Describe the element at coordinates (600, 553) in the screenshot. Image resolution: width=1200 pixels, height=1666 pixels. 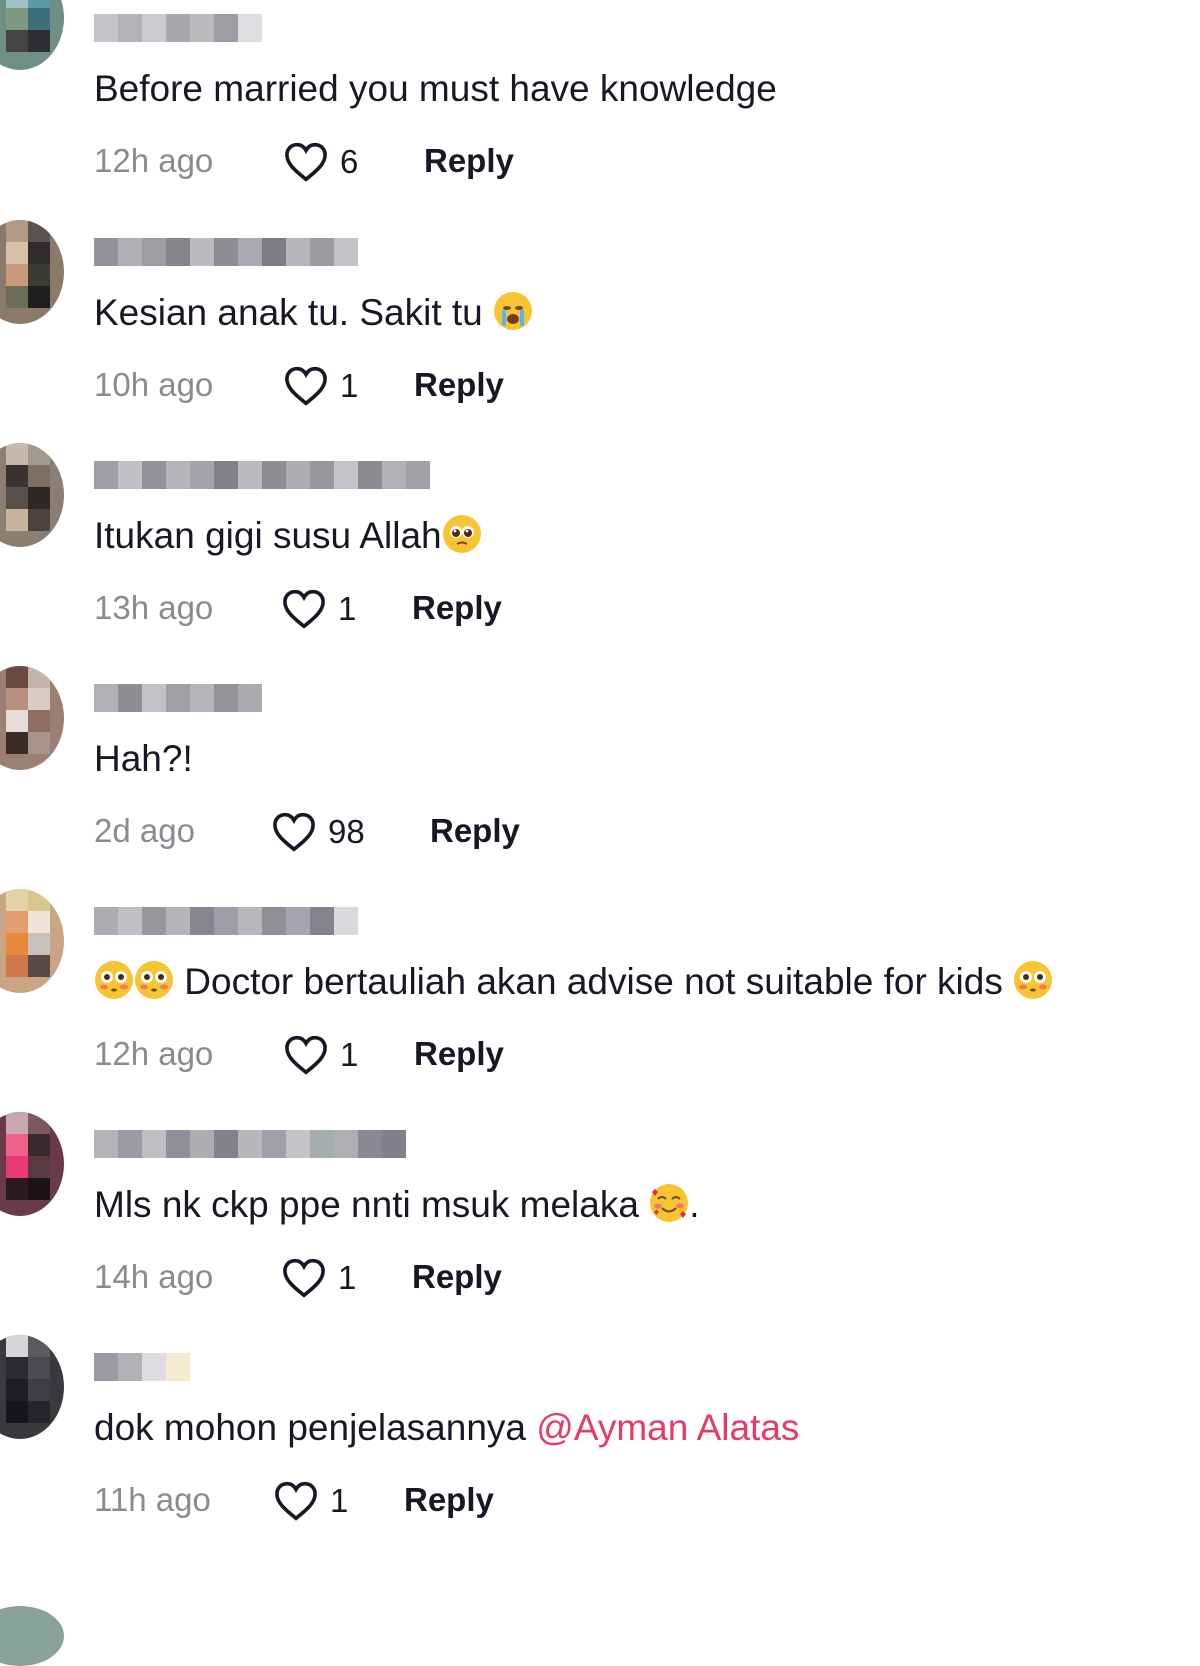
I see `comment-item: Itukan gigi susu Allah 13h ago 1 Reply` at that location.